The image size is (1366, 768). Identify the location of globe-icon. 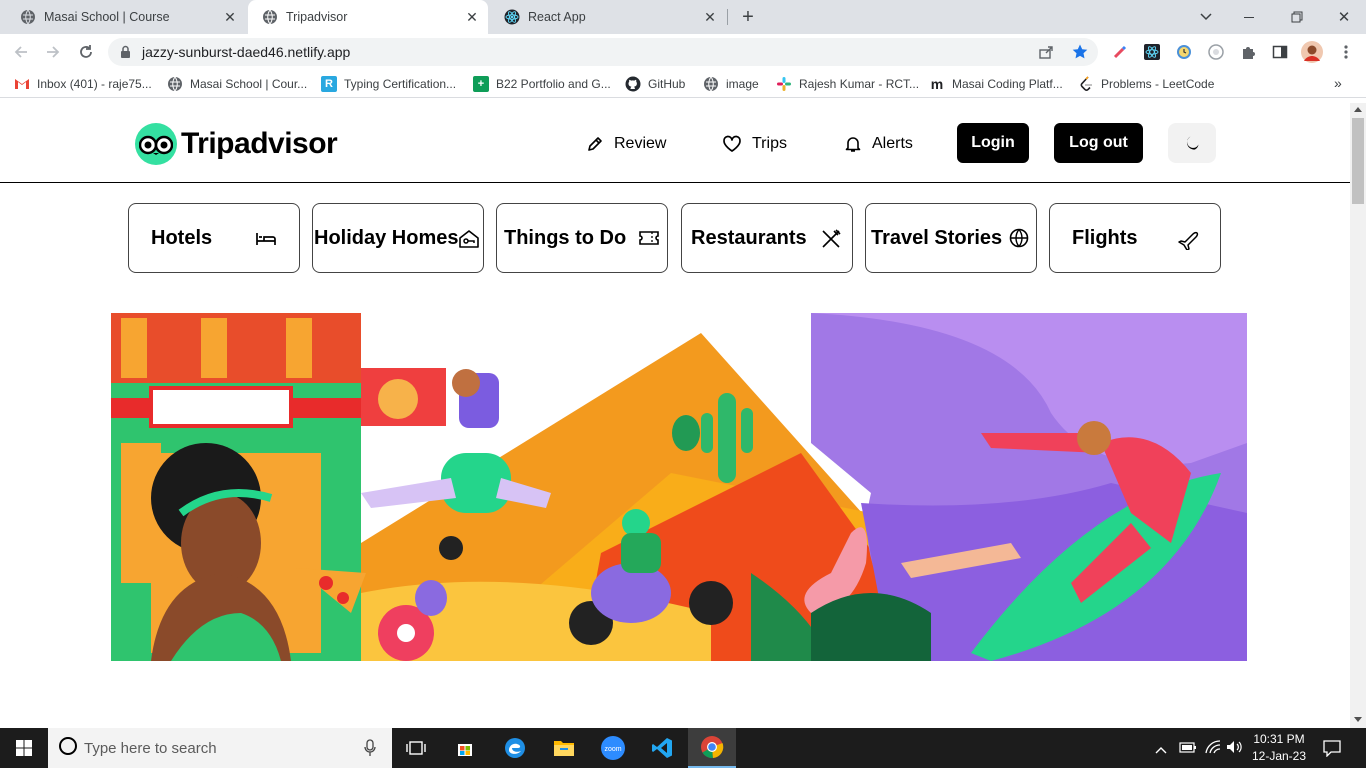
(1019, 241).